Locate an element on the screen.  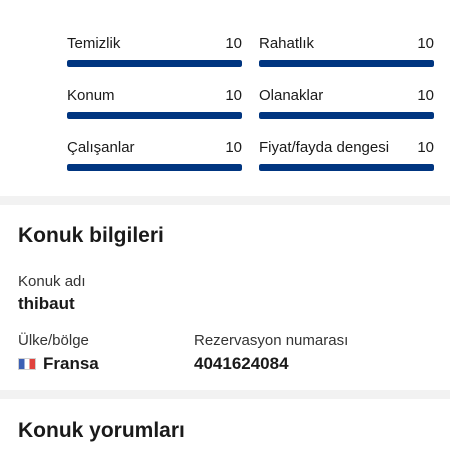
guest-name-value: thibaut is located at coordinates (46, 303).